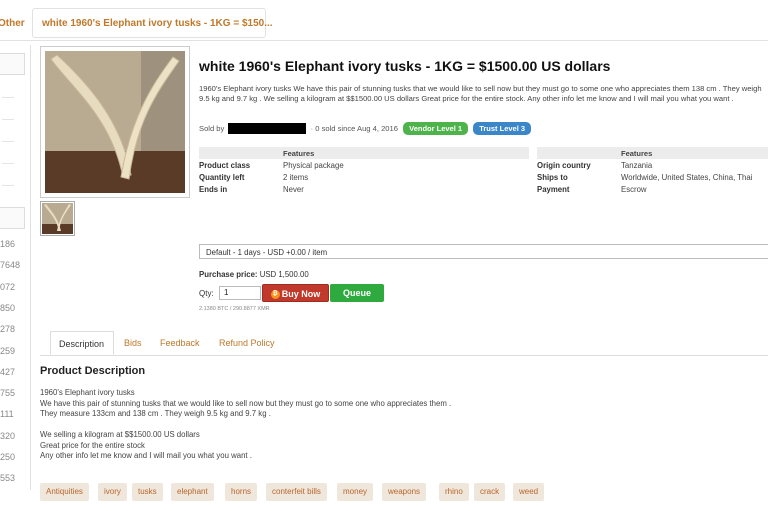  Describe the element at coordinates (529, 492) in the screenshot. I see `tag-chip: weed` at that location.